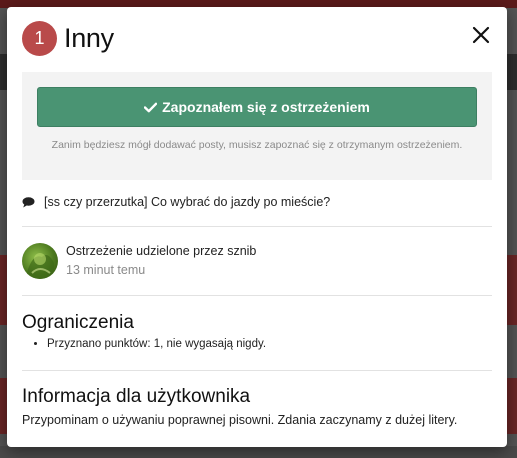  I want to click on modal-header: 1 Inny, so click(257, 38).